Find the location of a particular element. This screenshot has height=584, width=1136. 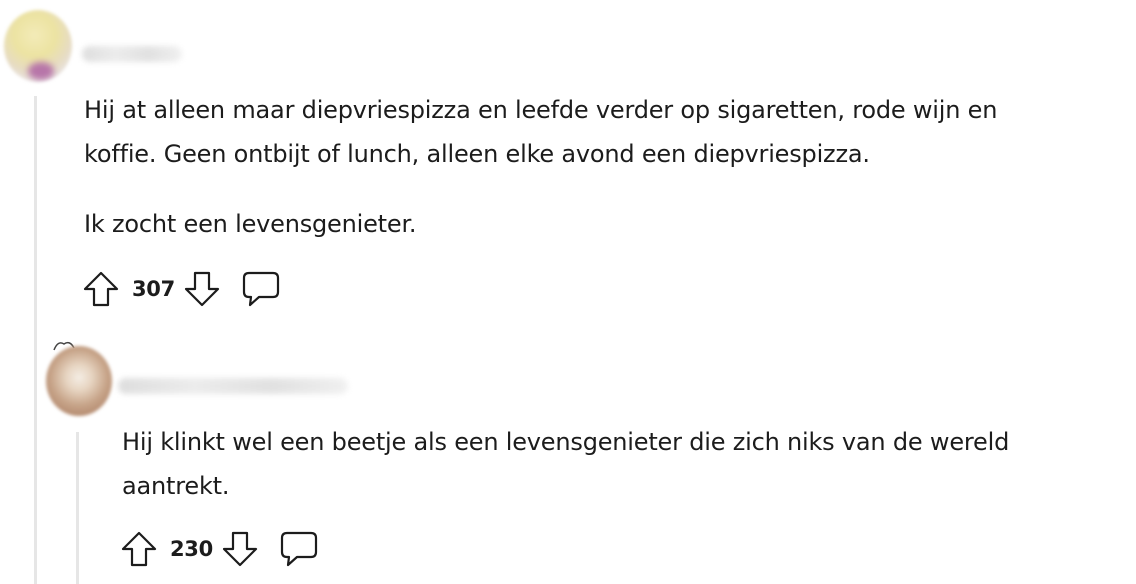

comment-actions: 230 is located at coordinates (219, 549).